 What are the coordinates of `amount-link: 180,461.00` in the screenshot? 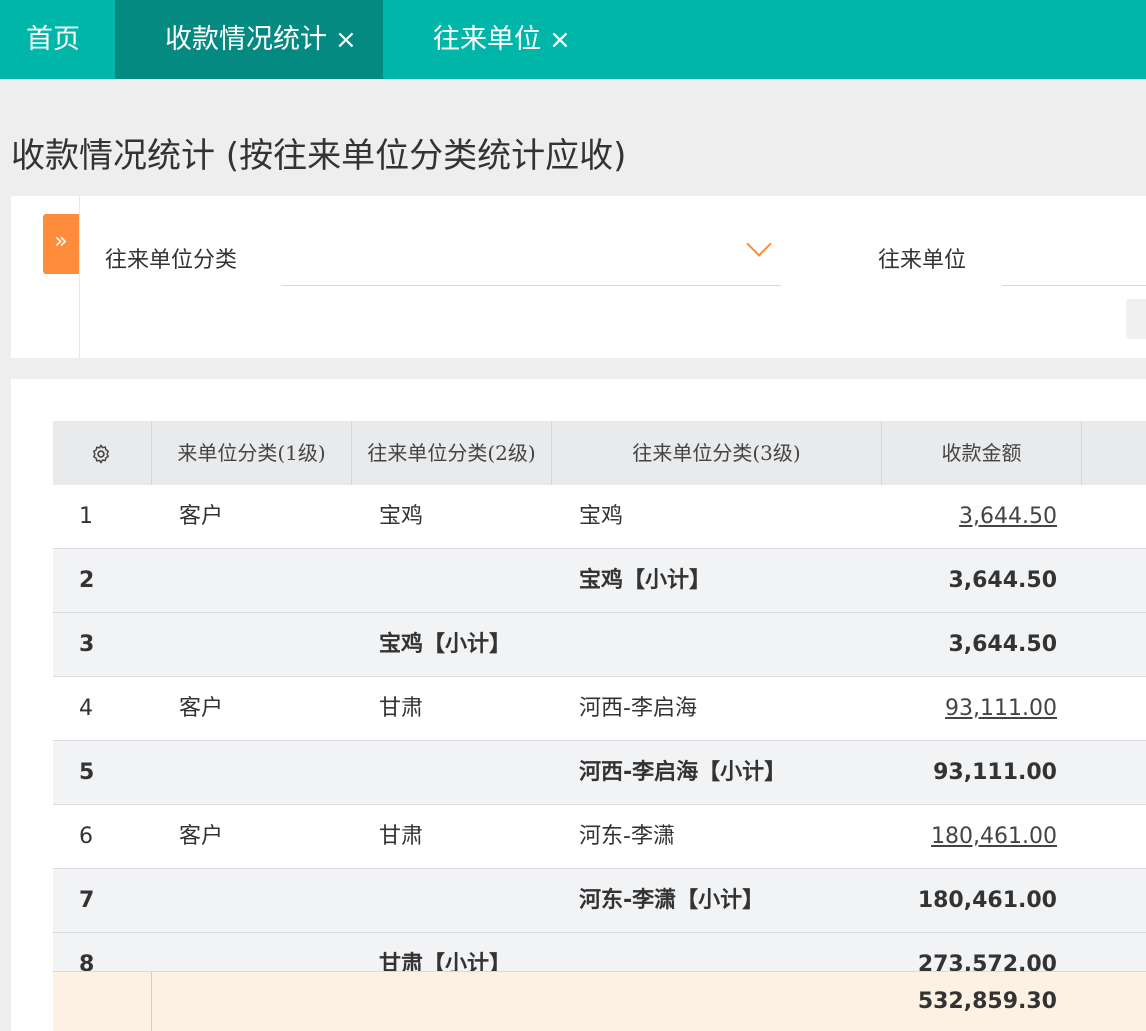 It's located at (994, 836).